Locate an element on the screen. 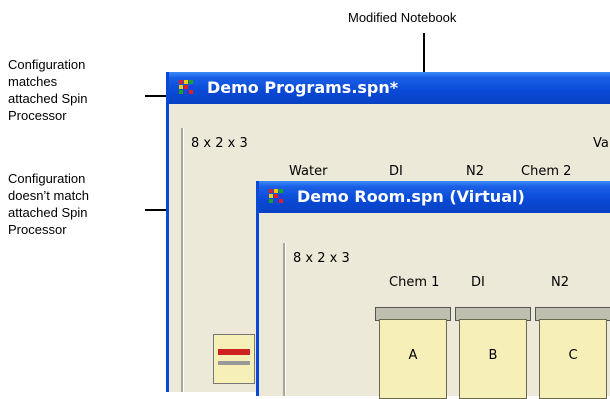 This screenshot has width=610, height=399. bowl-slot-b: B is located at coordinates (493, 353).